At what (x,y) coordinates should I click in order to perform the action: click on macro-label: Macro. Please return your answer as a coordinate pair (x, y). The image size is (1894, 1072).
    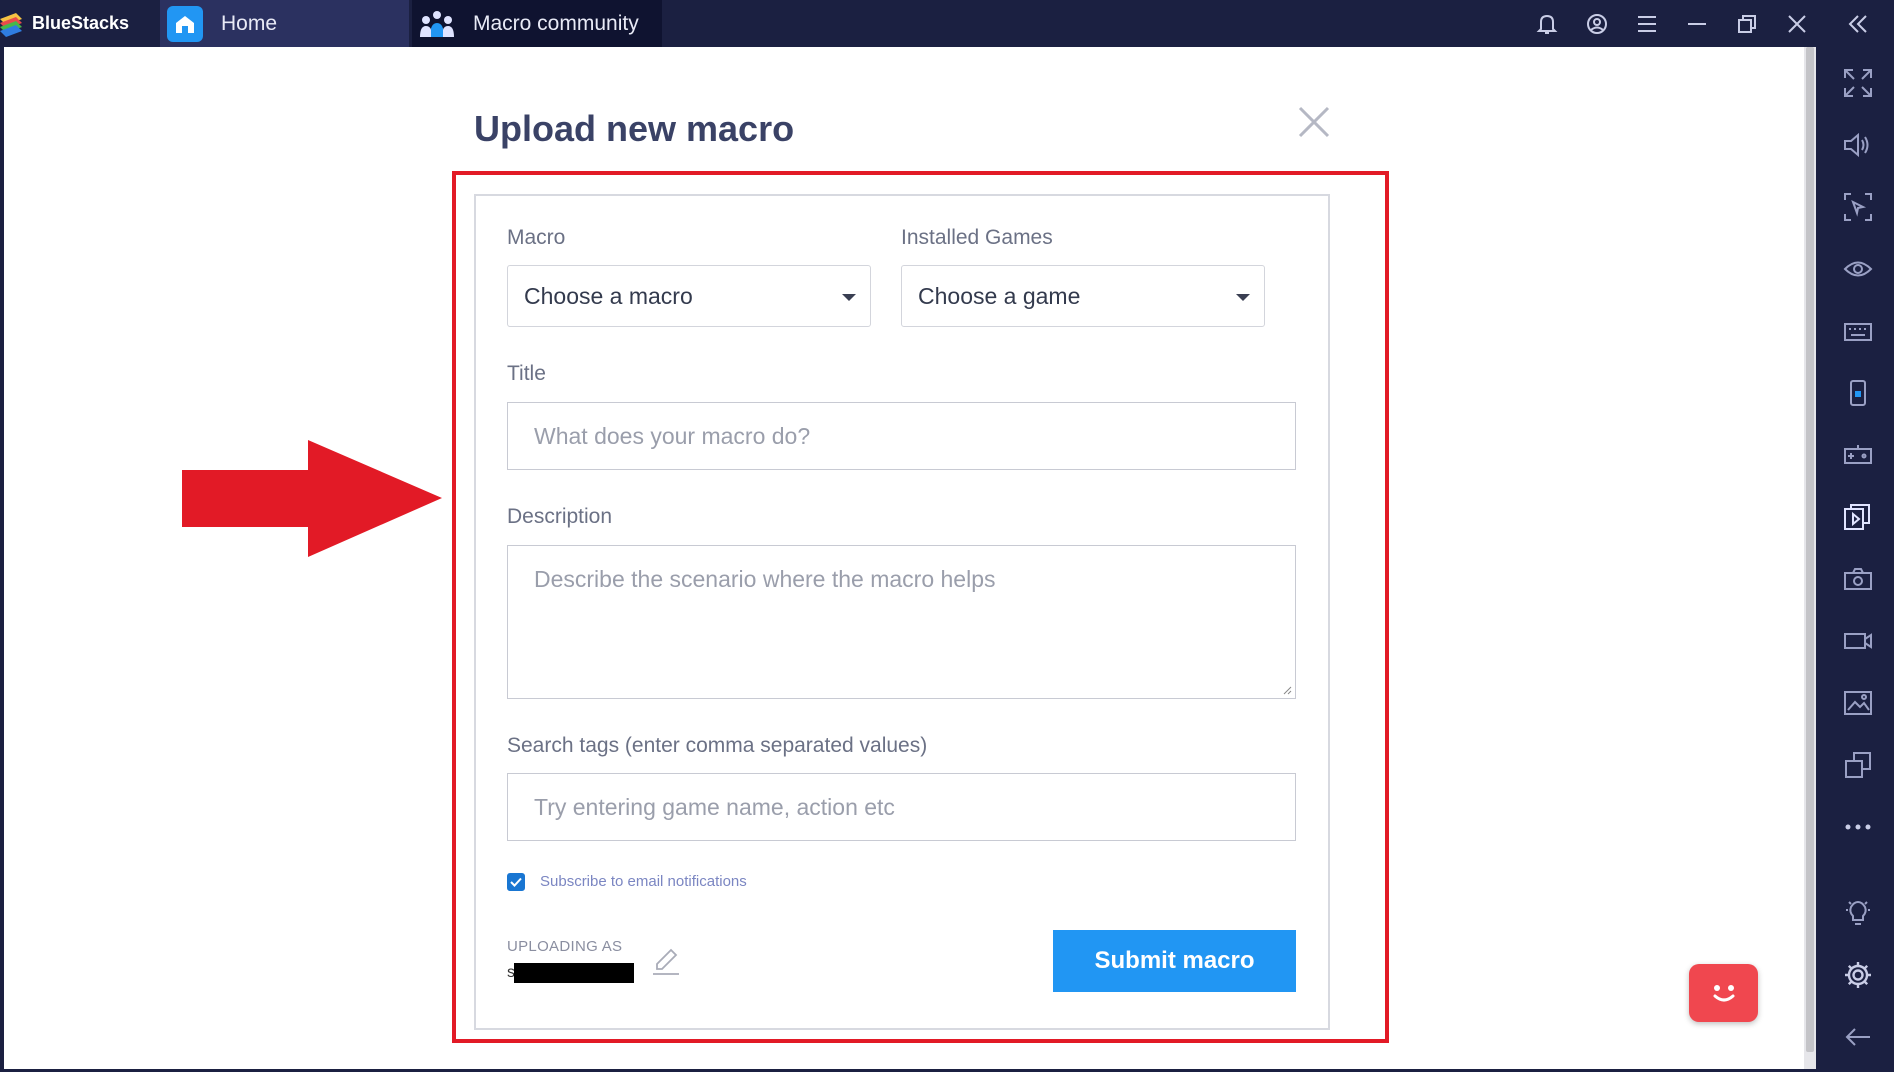
    Looking at the image, I should click on (536, 237).